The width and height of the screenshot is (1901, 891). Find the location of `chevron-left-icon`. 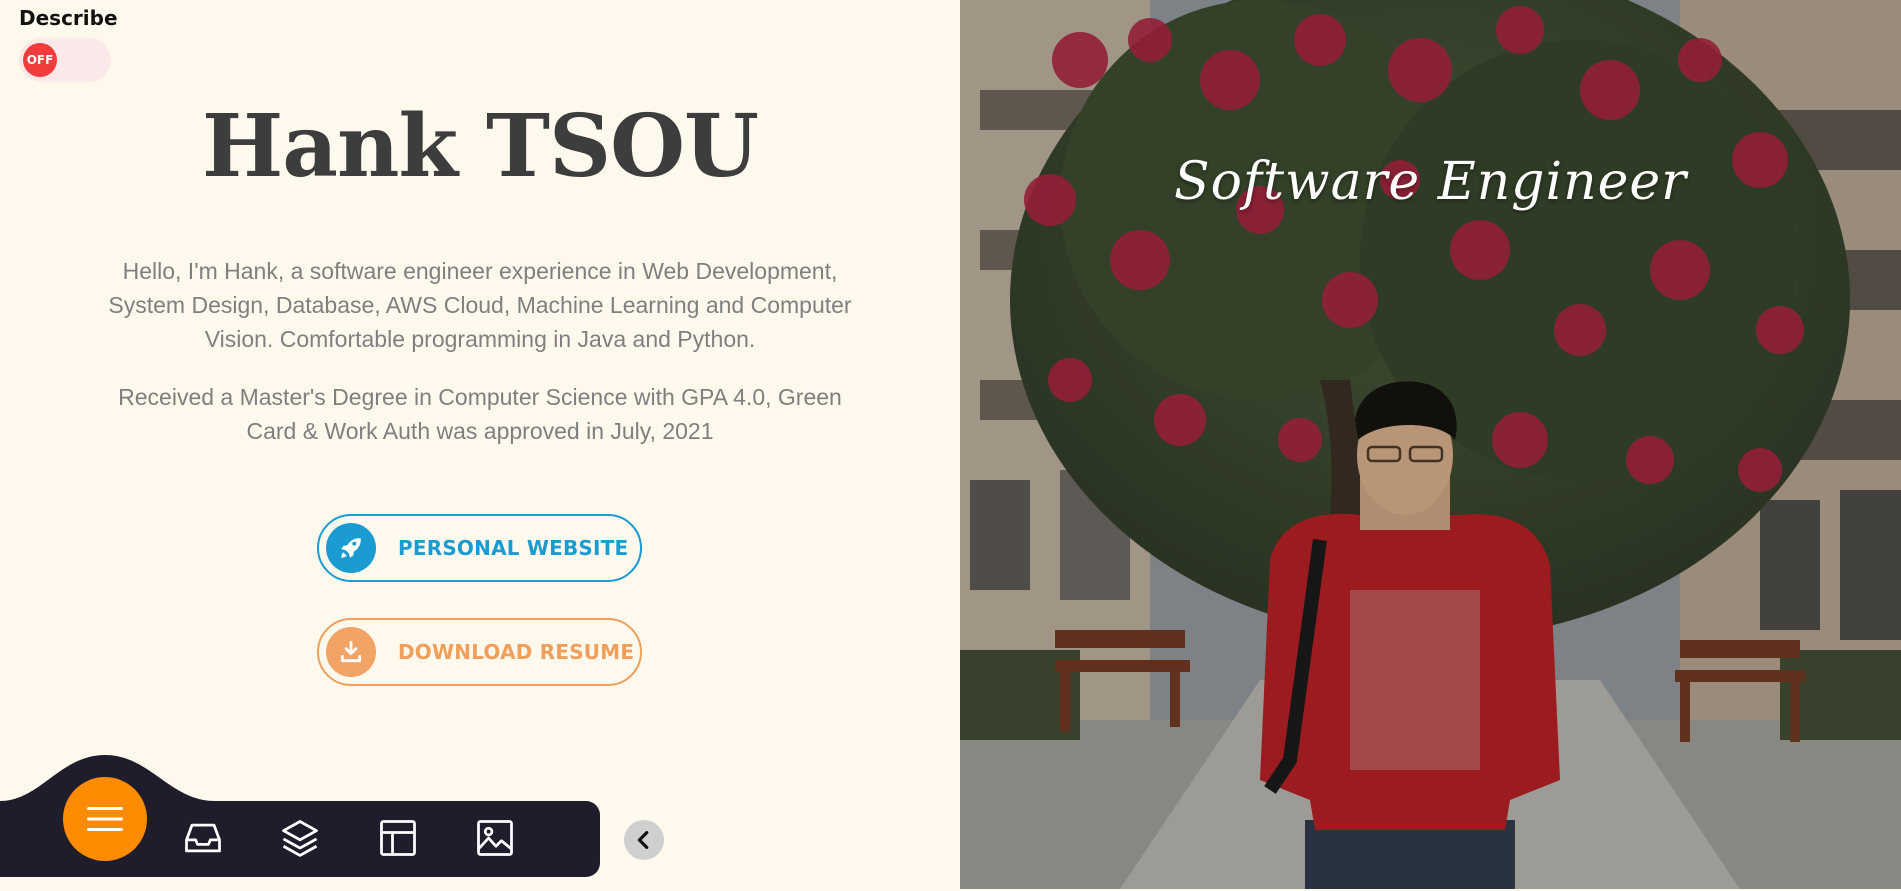

chevron-left-icon is located at coordinates (643, 840).